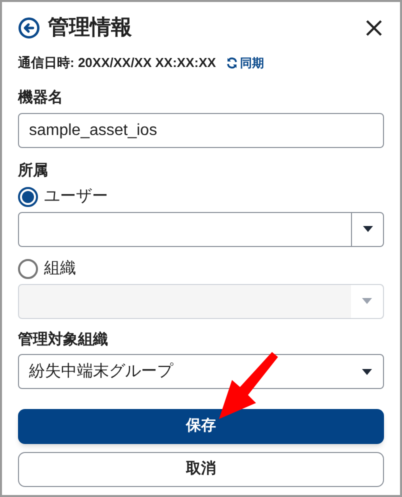 This screenshot has width=402, height=497. Describe the element at coordinates (232, 62) in the screenshot. I see `refresh-icon` at that location.